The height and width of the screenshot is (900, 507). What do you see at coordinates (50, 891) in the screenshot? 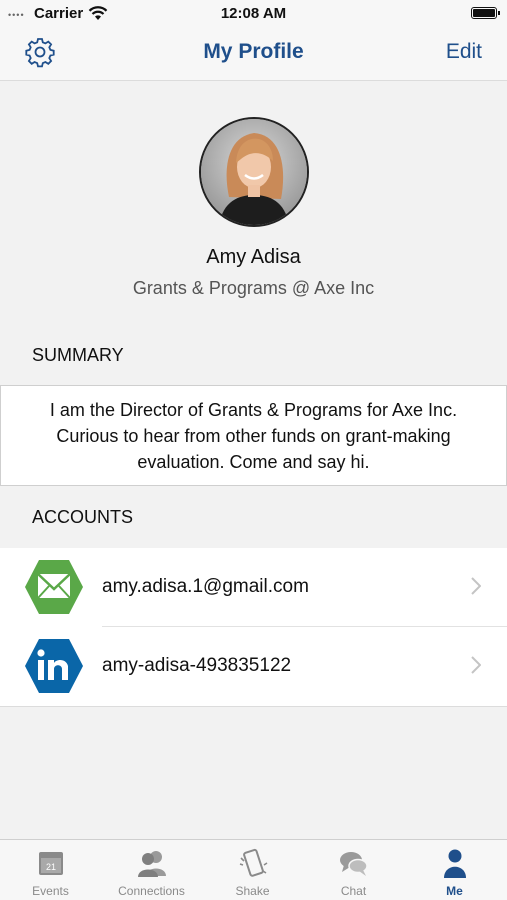
I see `tab-label: Events` at bounding box center [50, 891].